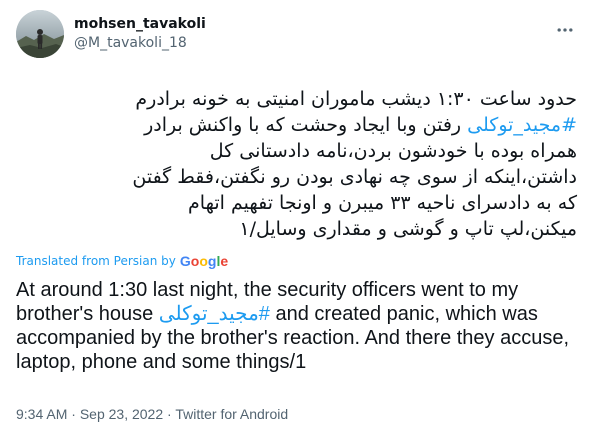 Image resolution: width=597 pixels, height=441 pixels. I want to click on avatar, so click(40, 34).